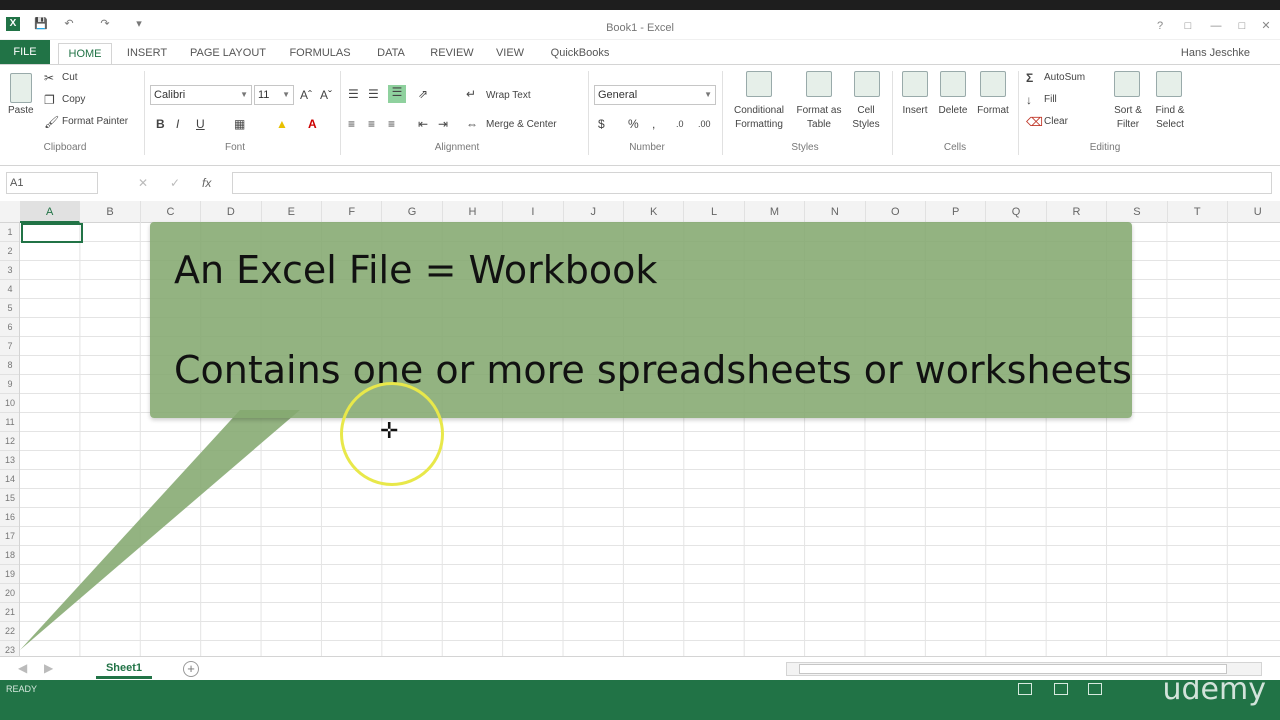 The height and width of the screenshot is (720, 1280). What do you see at coordinates (423, 94) in the screenshot?
I see `orientation-icon: ⇗` at bounding box center [423, 94].